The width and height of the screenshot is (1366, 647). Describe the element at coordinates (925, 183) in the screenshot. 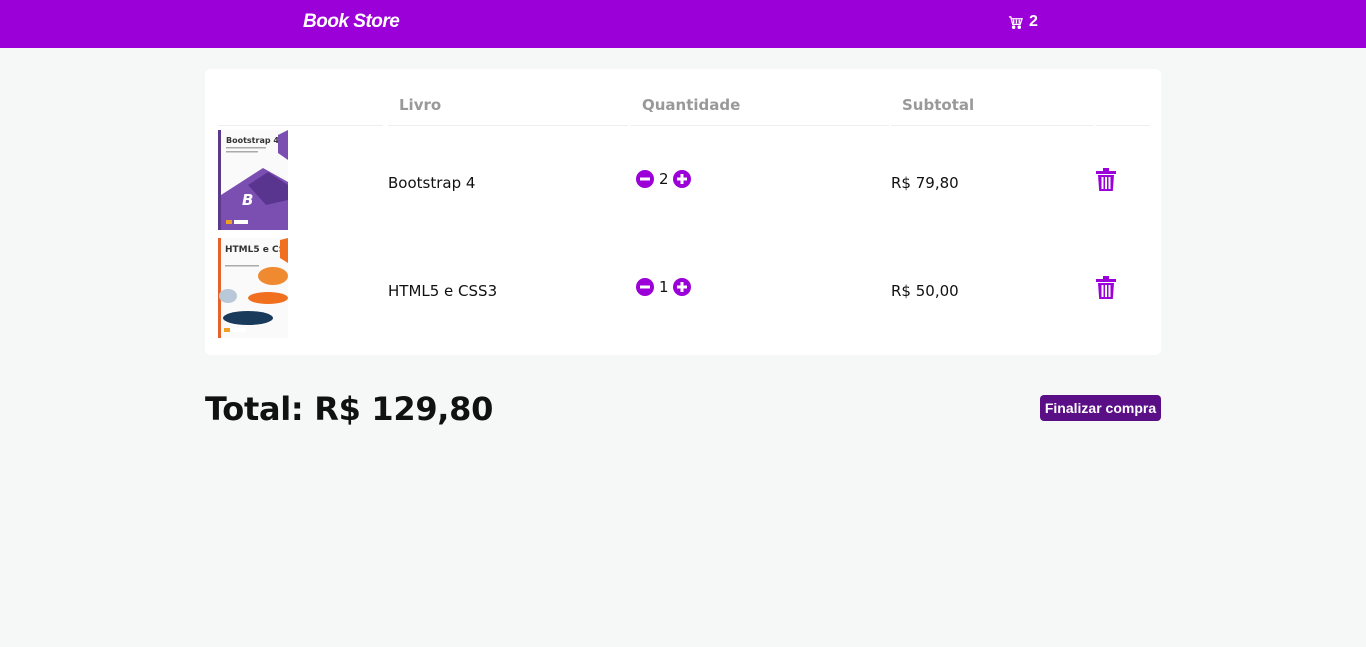

I see `row-subtotal: R$ 79,80` at that location.